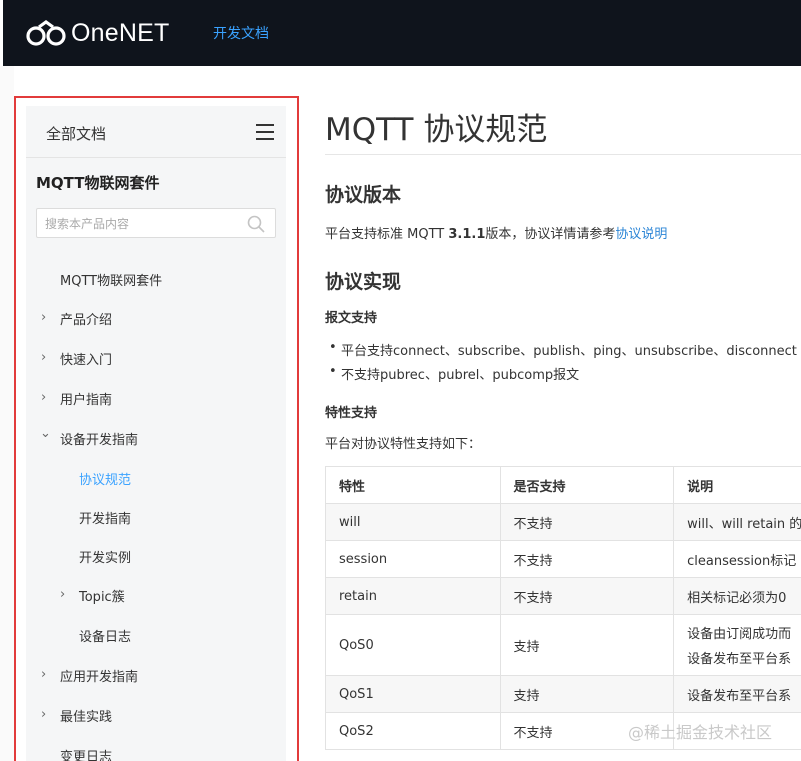  I want to click on table-row: QoS1 支持 设备发布至平台系, so click(563, 694).